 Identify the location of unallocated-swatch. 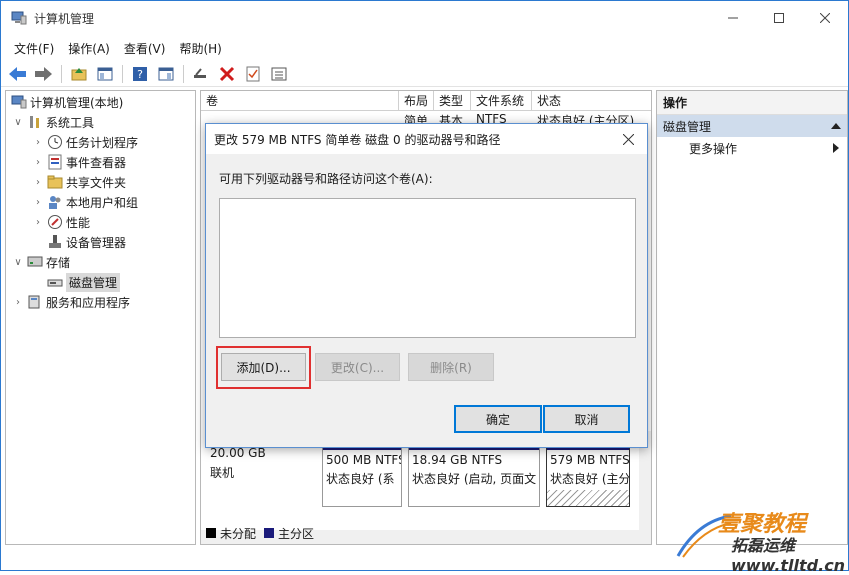
(211, 533).